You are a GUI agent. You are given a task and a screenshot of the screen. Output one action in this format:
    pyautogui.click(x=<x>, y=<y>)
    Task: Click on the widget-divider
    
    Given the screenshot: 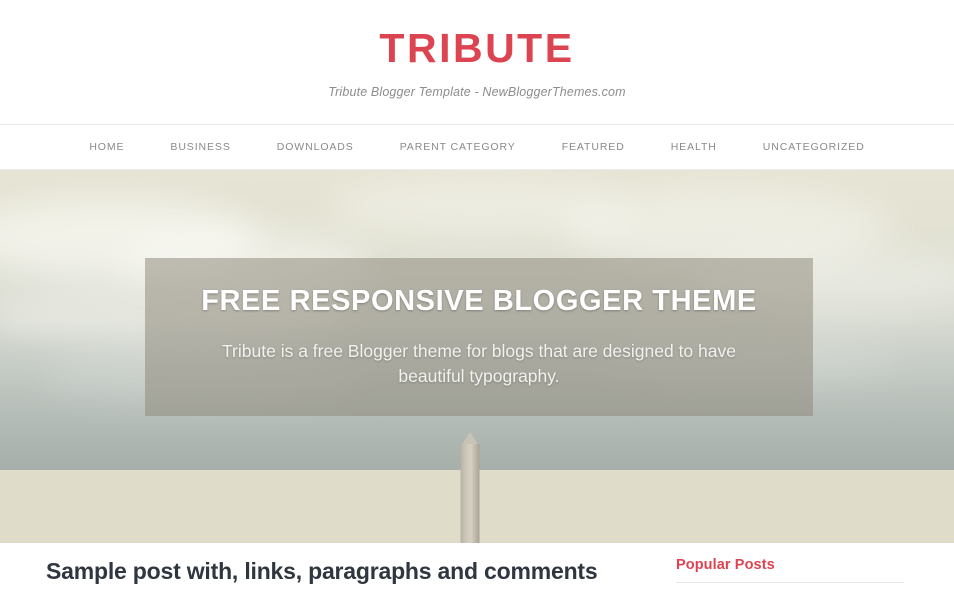 What is the action you would take?
    pyautogui.click(x=790, y=582)
    